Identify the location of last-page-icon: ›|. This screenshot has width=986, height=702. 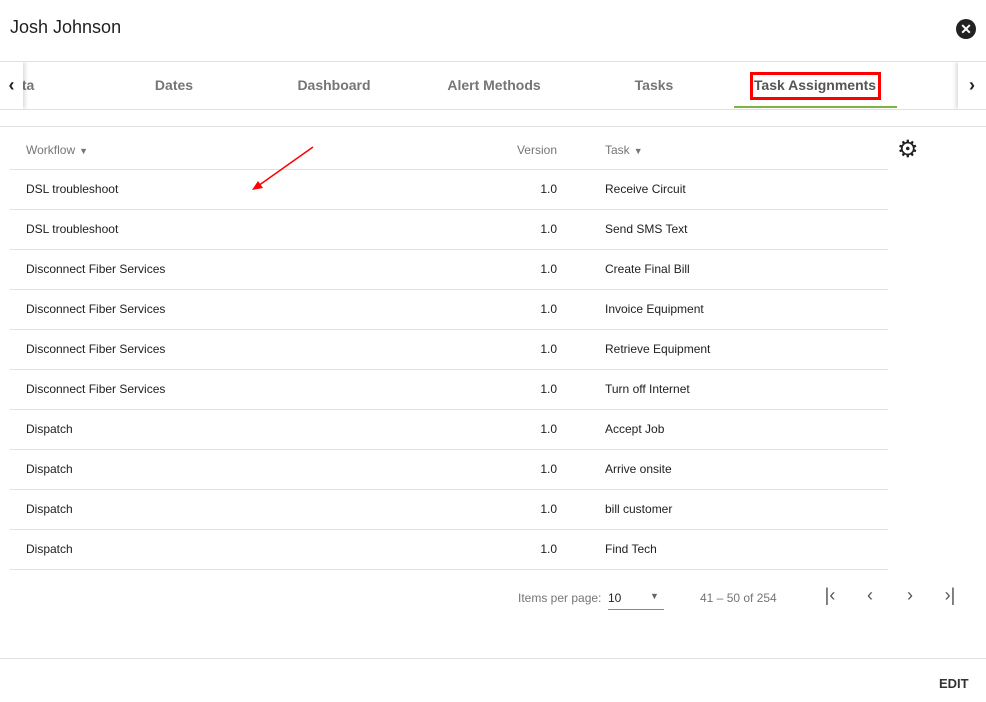
(950, 595).